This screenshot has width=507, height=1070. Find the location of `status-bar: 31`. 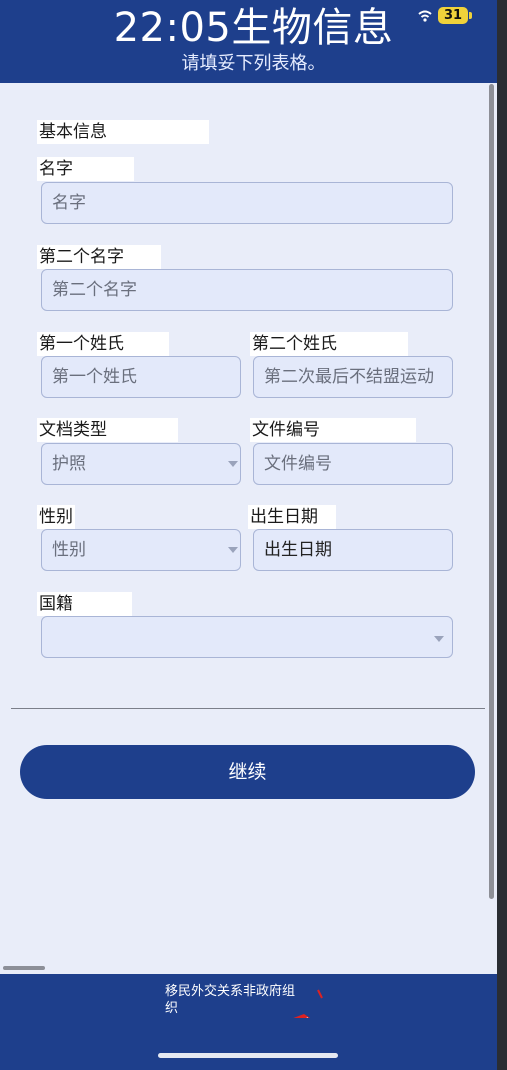

status-bar: 31 is located at coordinates (445, 15).